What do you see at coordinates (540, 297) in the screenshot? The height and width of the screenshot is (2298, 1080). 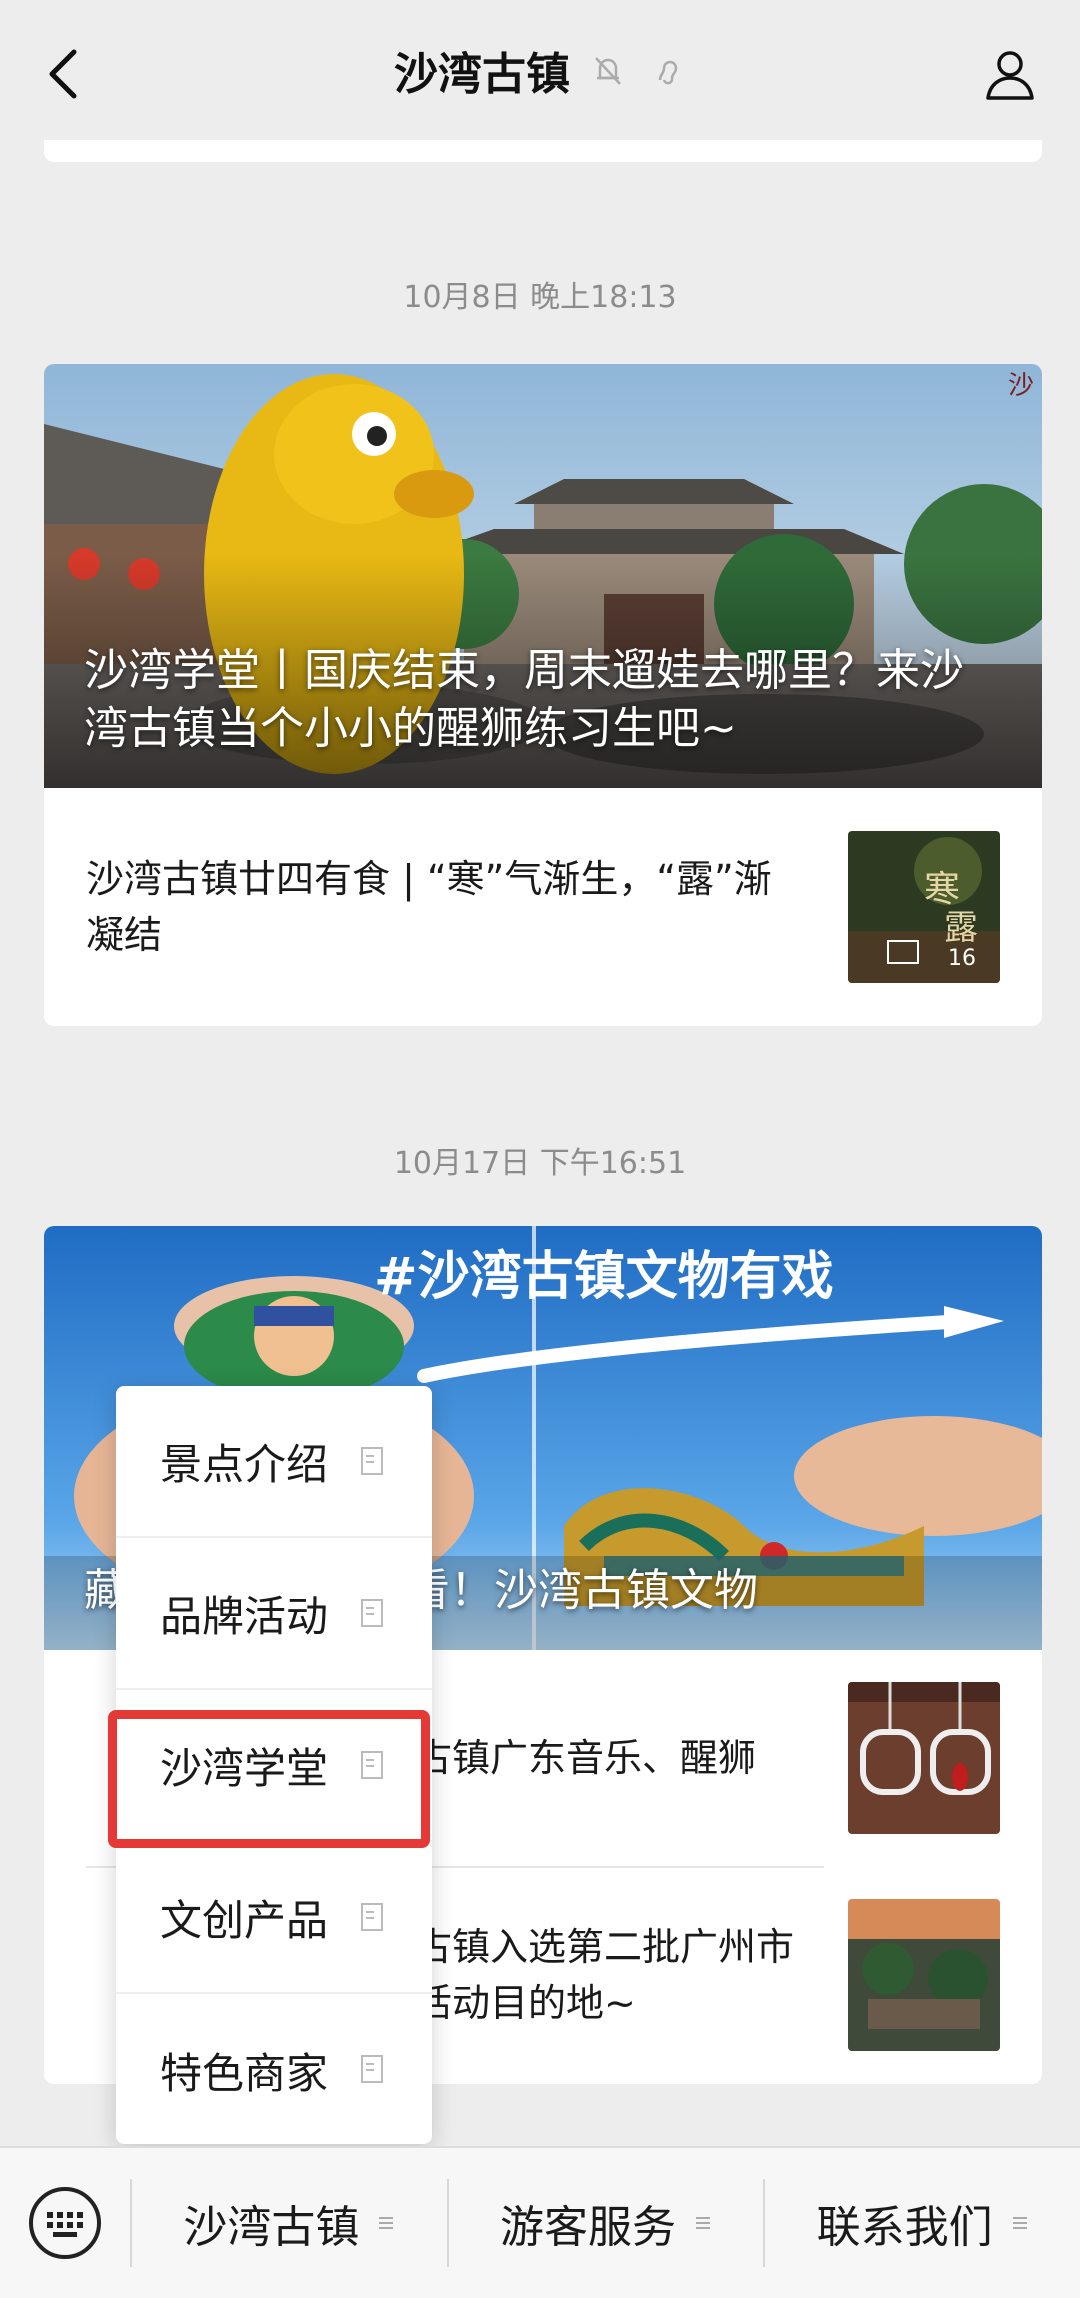 I see `message-timestamp: 10月8日 晚上18:13` at bounding box center [540, 297].